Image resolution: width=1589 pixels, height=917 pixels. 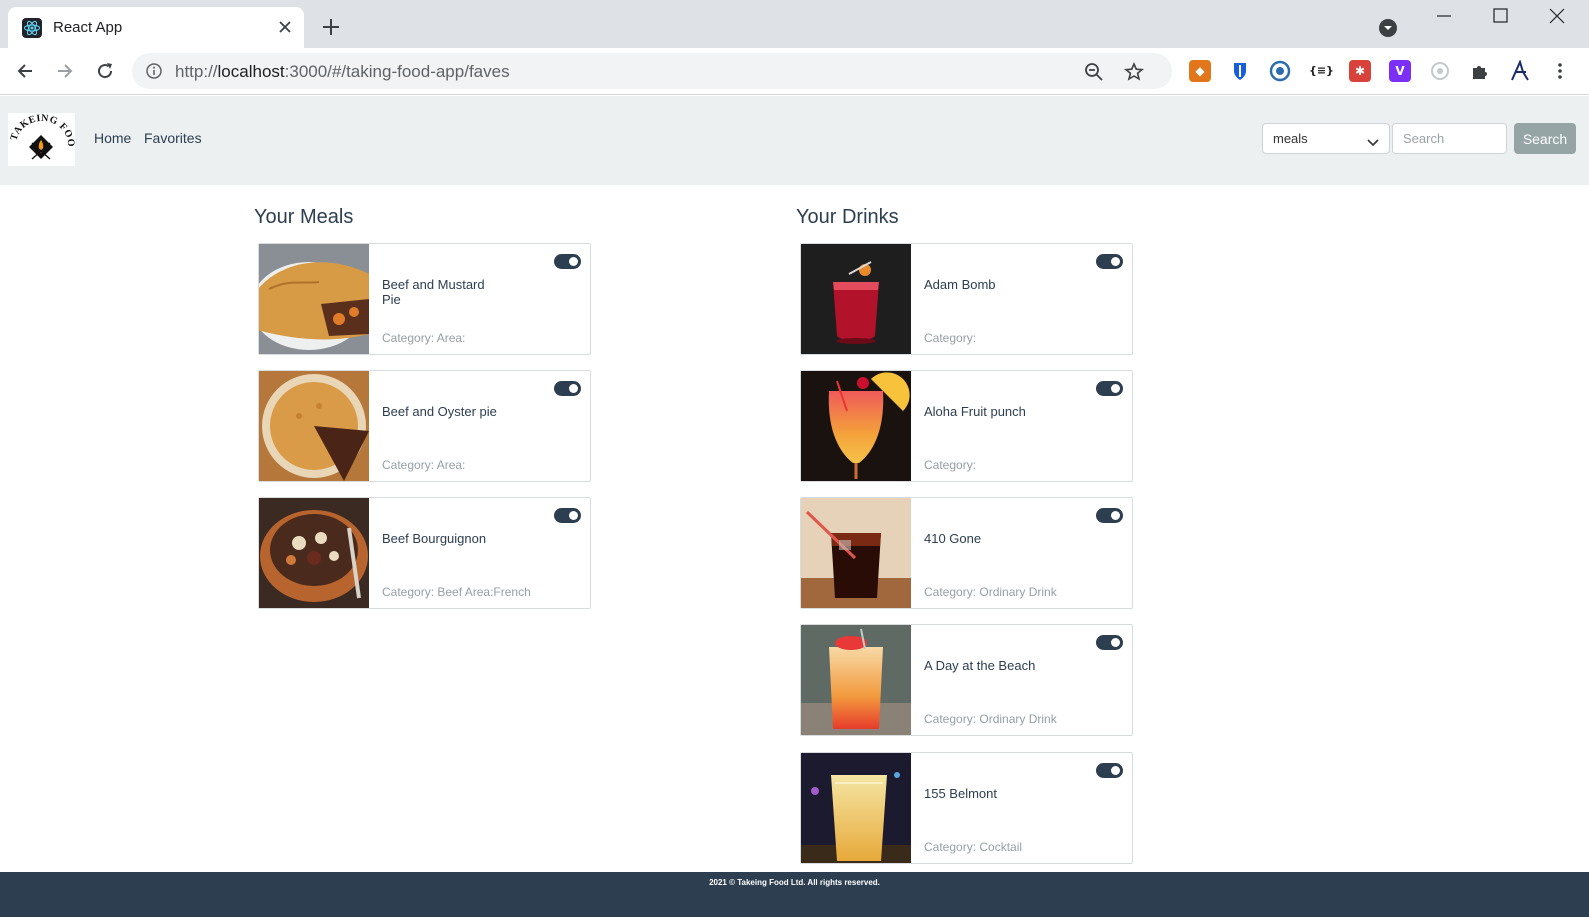 What do you see at coordinates (1520, 70) in the screenshot?
I see `profile-avatar-icon` at bounding box center [1520, 70].